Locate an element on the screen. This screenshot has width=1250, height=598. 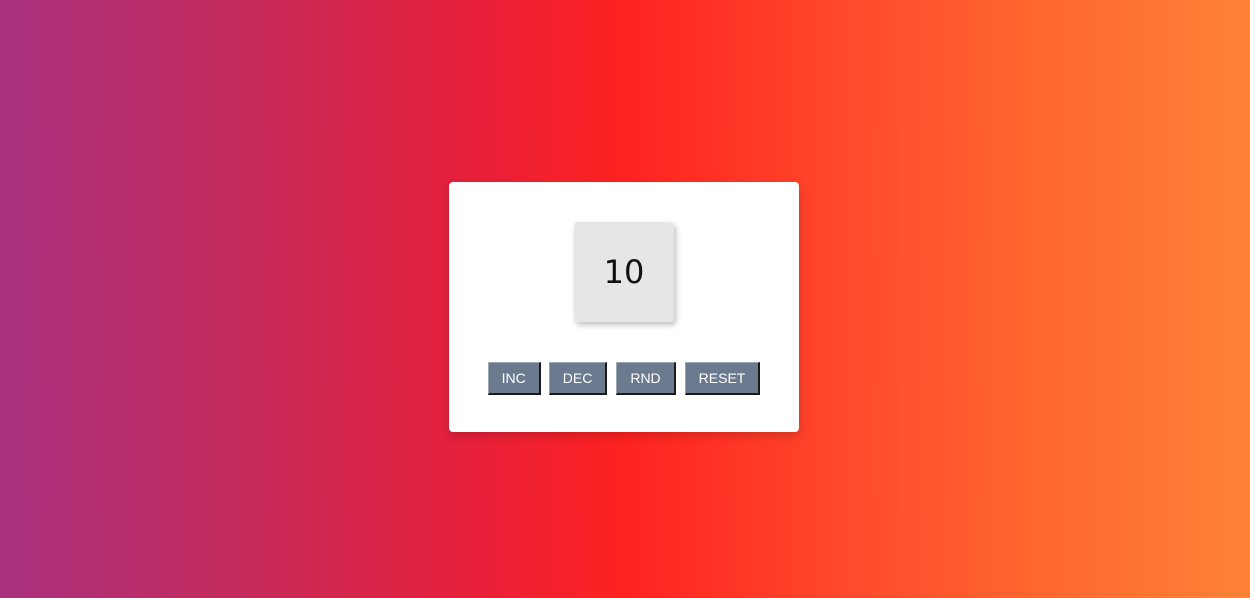
button-row: INC DEC RND RESET is located at coordinates (624, 378).